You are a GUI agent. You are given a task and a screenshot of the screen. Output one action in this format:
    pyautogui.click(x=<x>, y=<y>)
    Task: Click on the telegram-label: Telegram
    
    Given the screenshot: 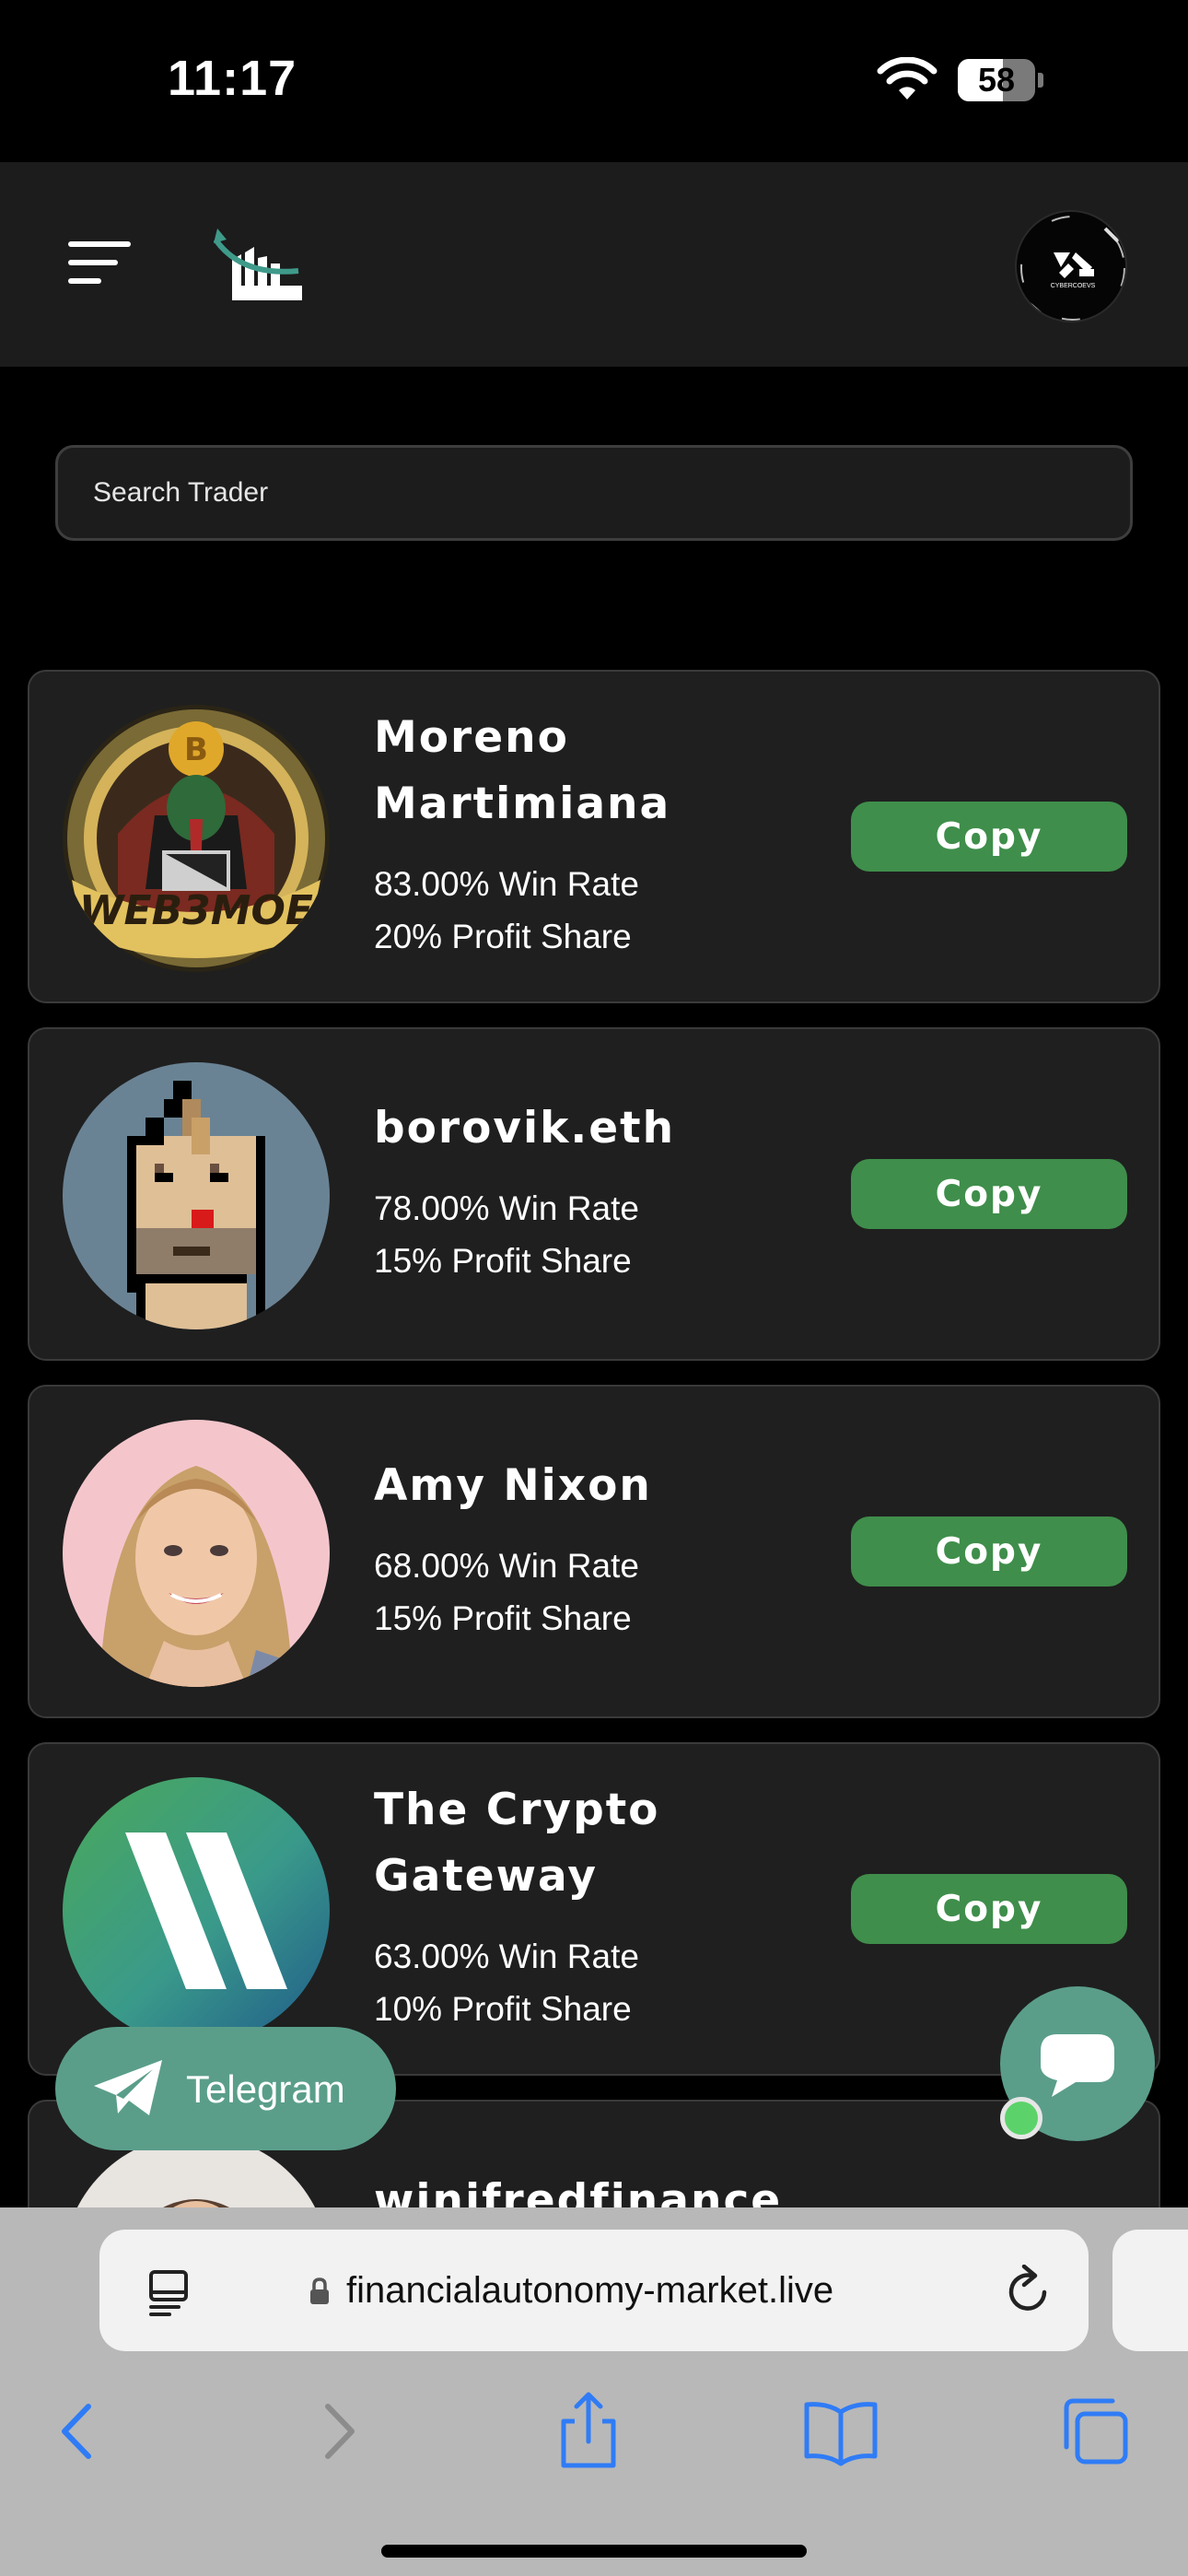 What is the action you would take?
    pyautogui.click(x=265, y=2089)
    